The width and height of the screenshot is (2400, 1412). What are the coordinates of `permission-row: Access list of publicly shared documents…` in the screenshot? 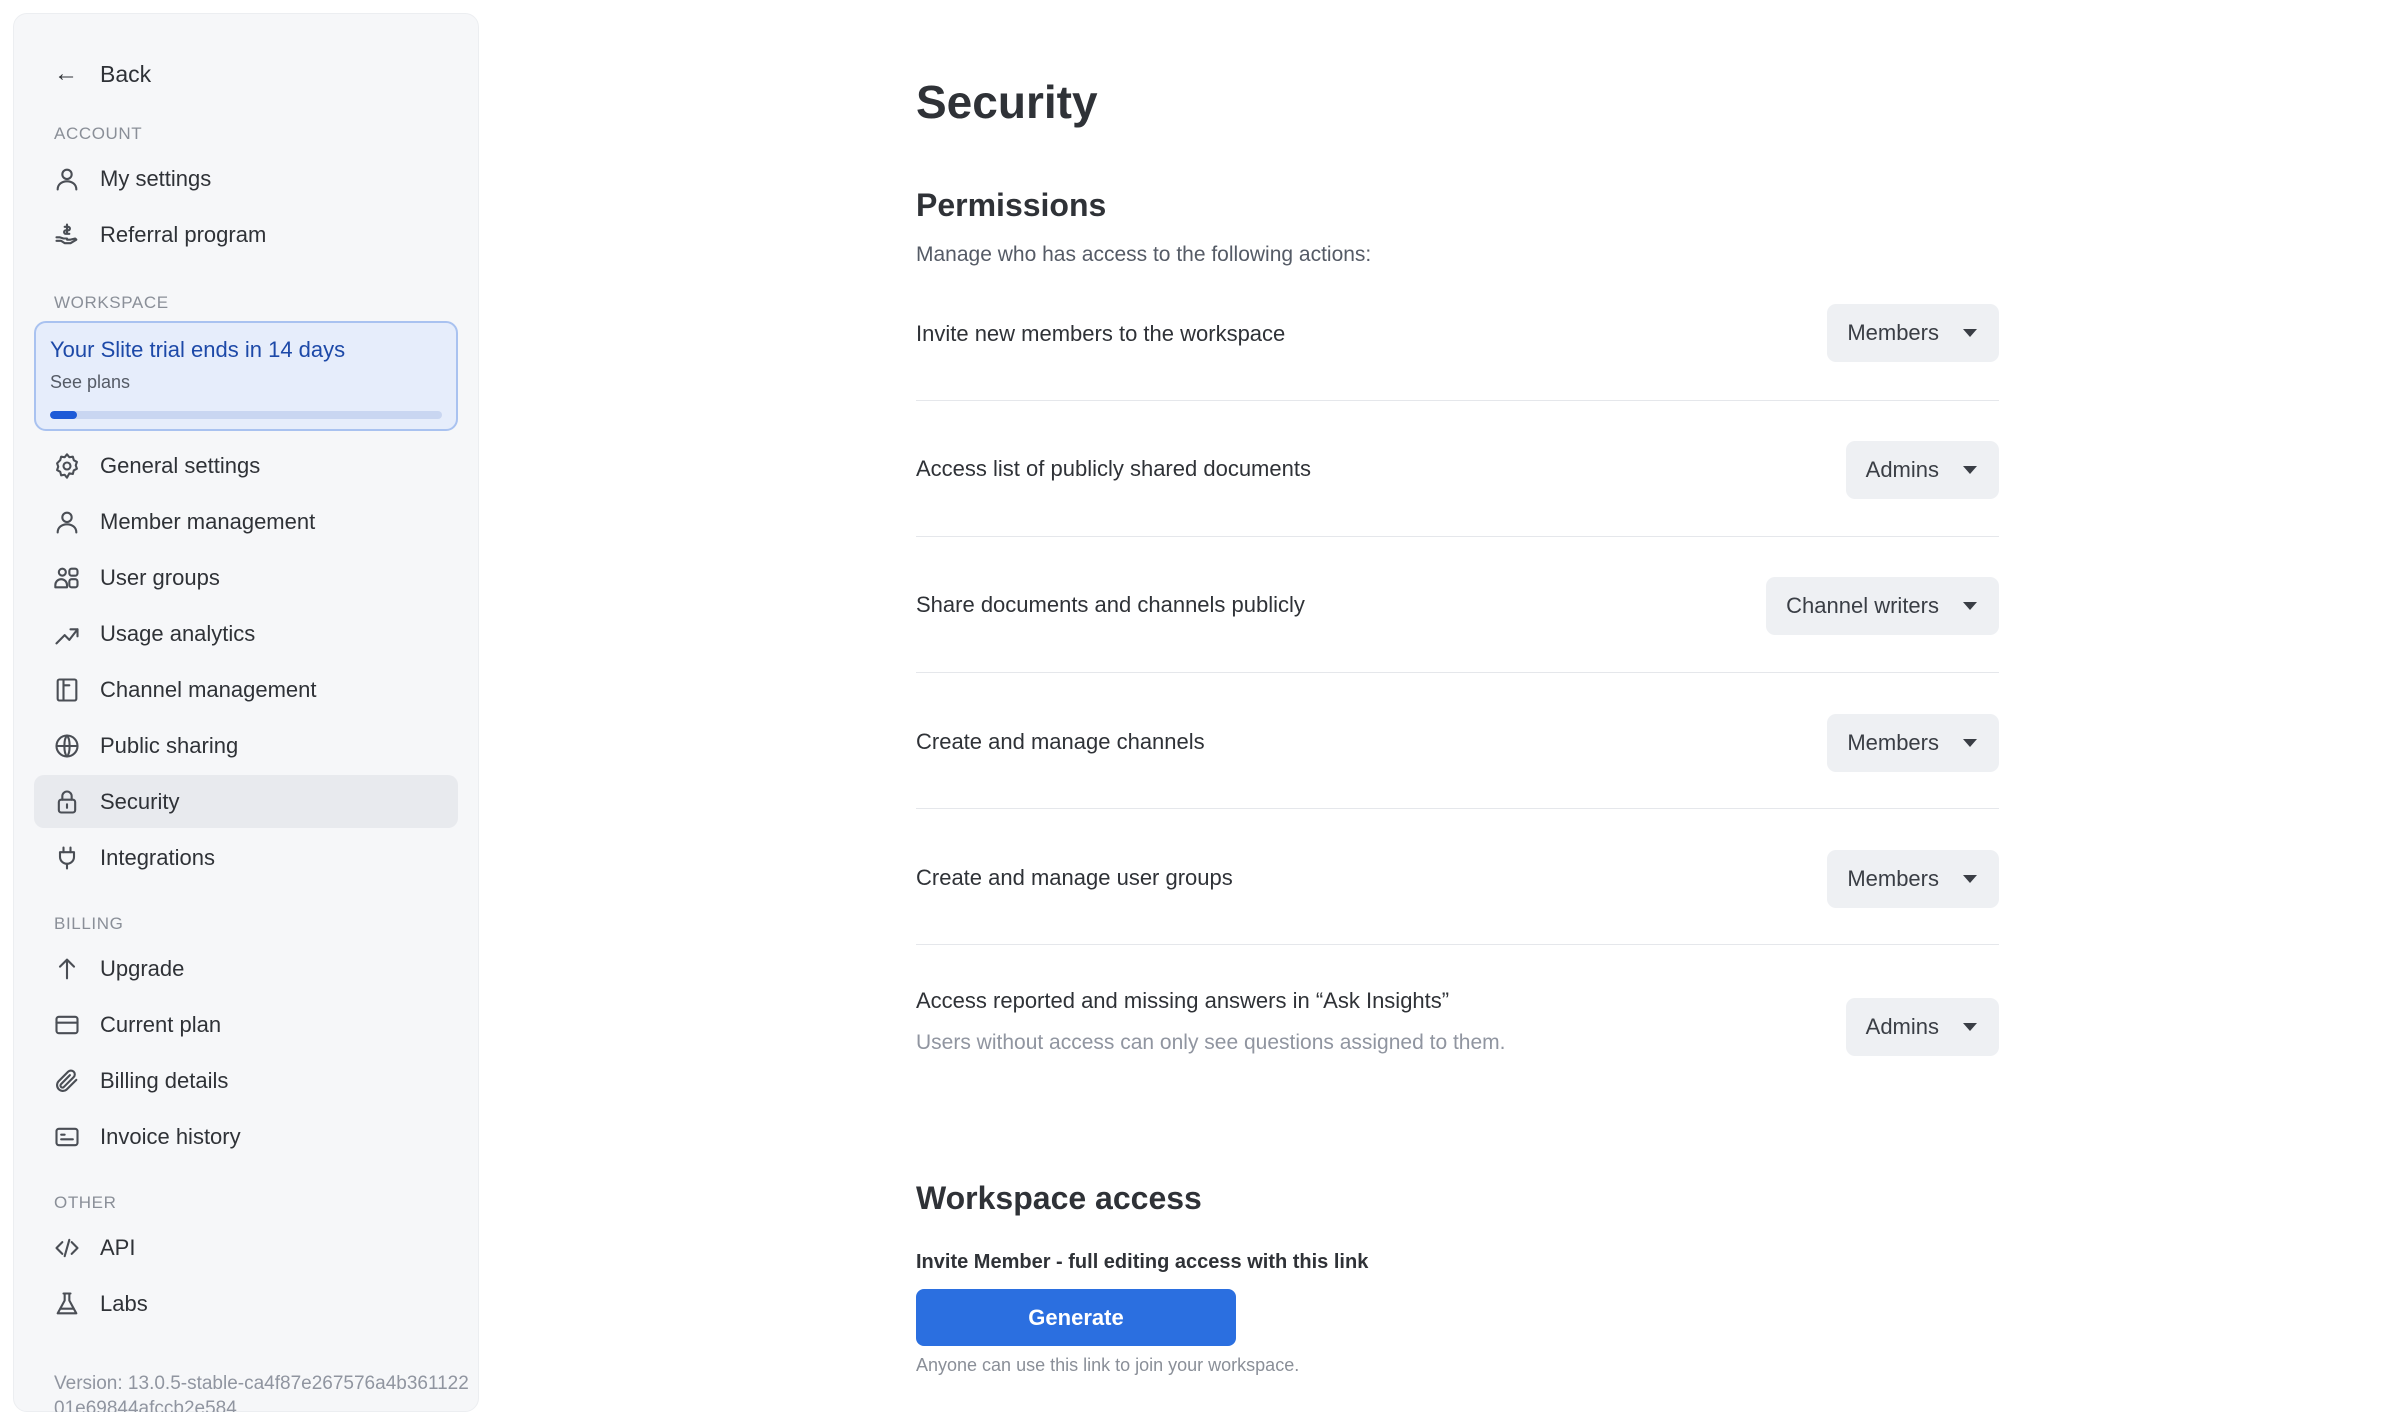 It's located at (1457, 469).